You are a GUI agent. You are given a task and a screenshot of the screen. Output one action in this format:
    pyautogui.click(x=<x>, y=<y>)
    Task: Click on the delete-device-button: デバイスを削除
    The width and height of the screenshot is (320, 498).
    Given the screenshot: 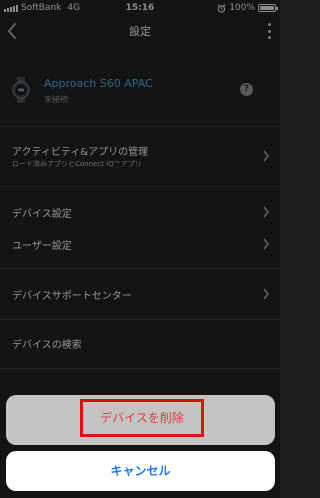 What is the action you would take?
    pyautogui.click(x=140, y=420)
    